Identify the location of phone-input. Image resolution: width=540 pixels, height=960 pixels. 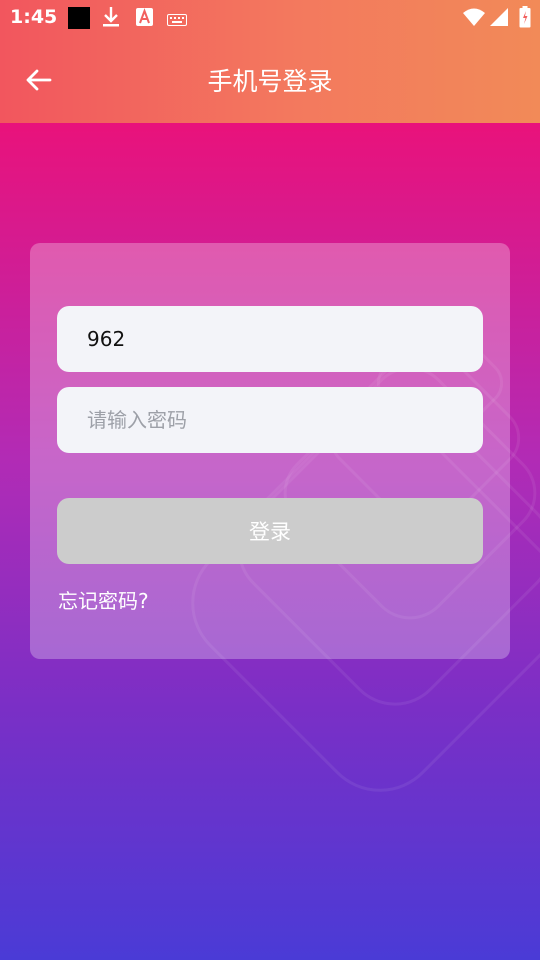
(270, 339).